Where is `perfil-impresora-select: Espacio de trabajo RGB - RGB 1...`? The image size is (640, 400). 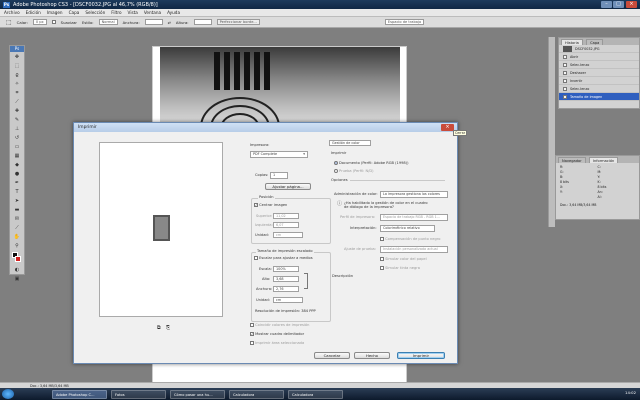
perfil-impresora-select: Espacio de trabajo RGB - RGB 1... is located at coordinates (414, 217).